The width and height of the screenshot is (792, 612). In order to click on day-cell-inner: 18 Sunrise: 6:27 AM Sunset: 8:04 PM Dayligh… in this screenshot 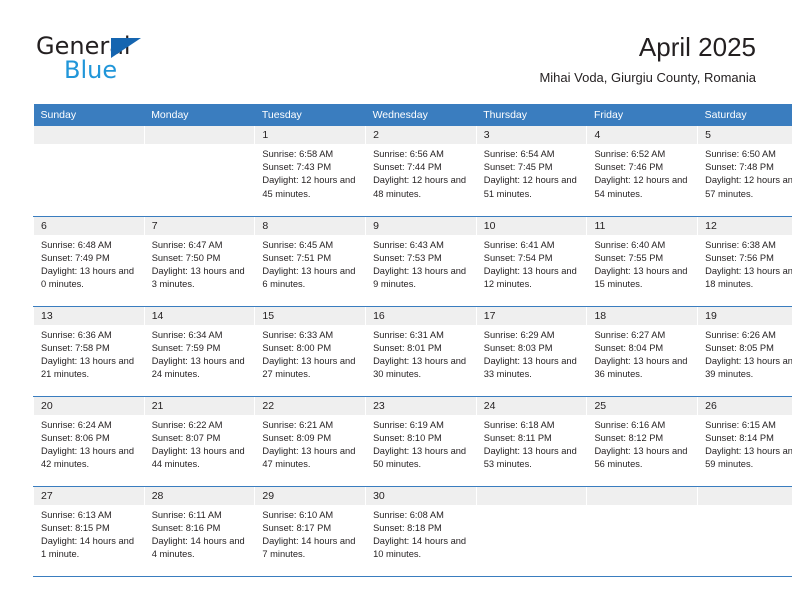, I will do `click(642, 351)`.